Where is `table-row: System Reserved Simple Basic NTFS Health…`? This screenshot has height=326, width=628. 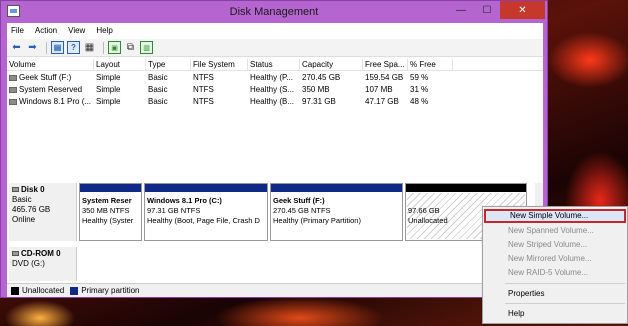 table-row: System Reserved Simple Basic NTFS Health… is located at coordinates (275, 89).